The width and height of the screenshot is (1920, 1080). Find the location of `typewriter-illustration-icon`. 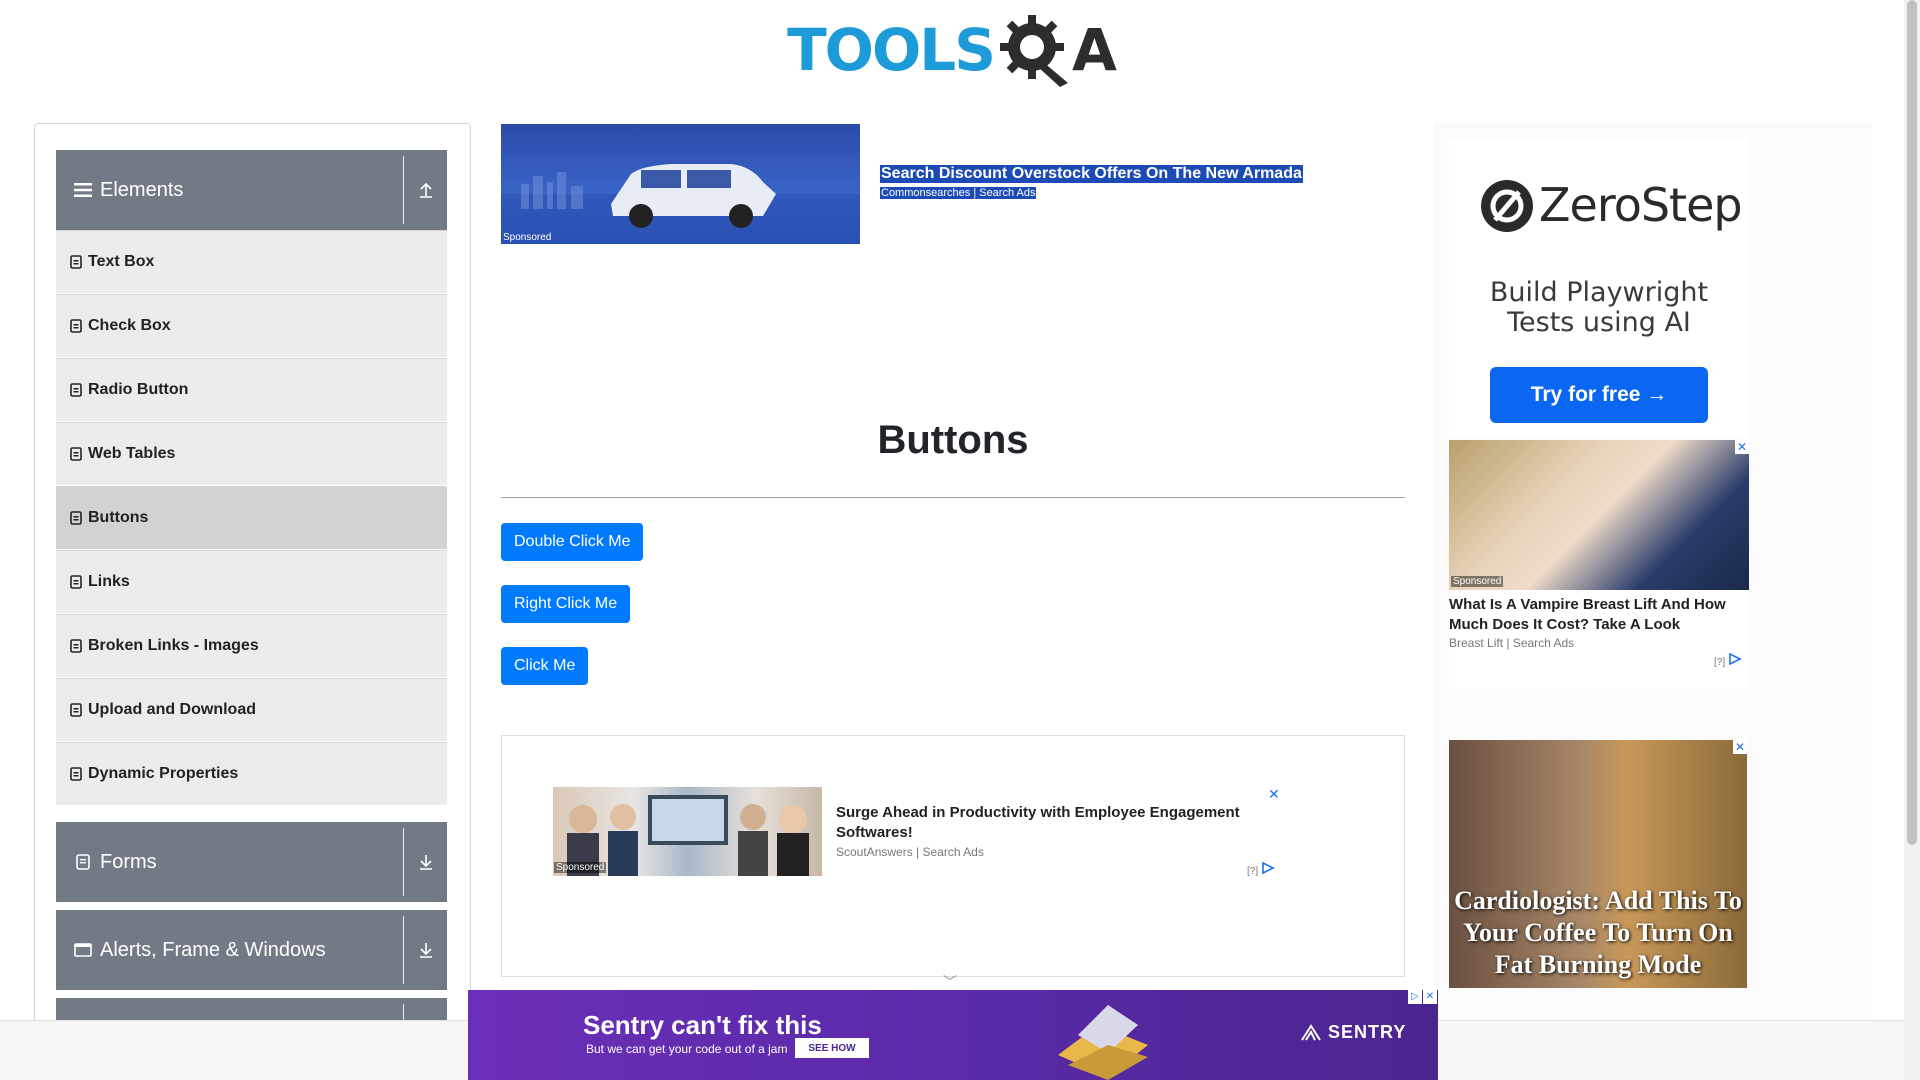

typewriter-illustration-icon is located at coordinates (1103, 1042).